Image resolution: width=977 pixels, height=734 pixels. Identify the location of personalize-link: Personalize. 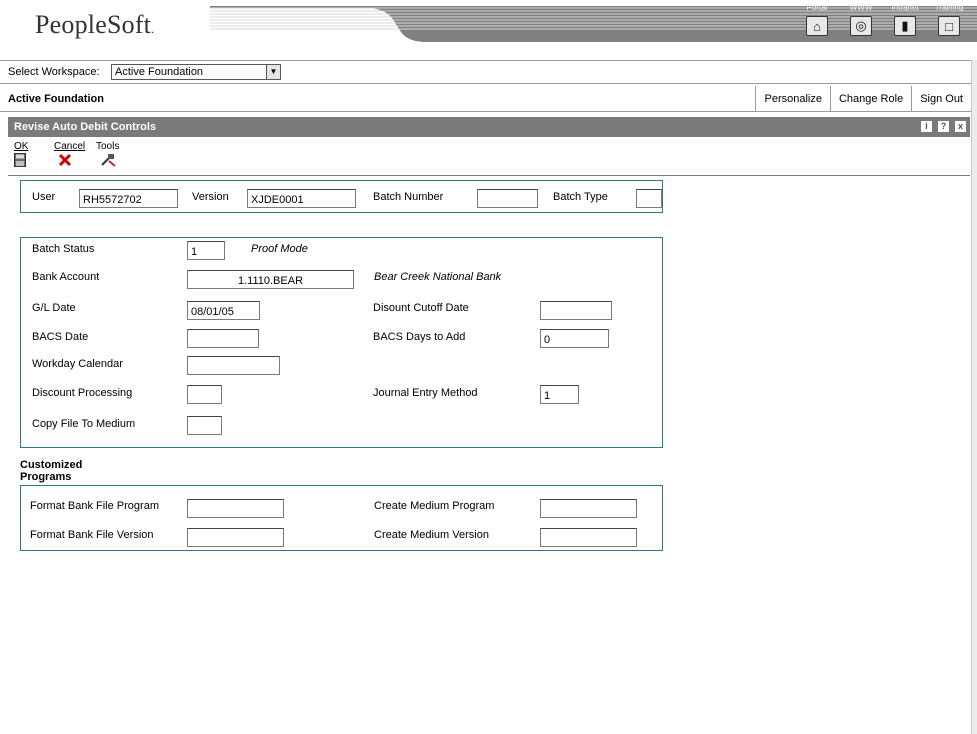
(792, 99).